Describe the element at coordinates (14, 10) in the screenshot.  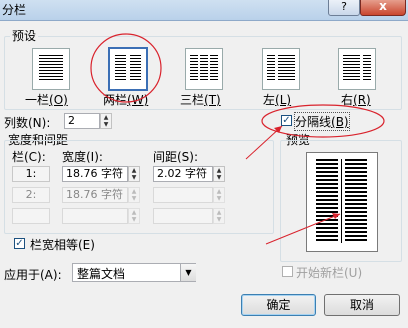
I see `window-title: 分栏` at that location.